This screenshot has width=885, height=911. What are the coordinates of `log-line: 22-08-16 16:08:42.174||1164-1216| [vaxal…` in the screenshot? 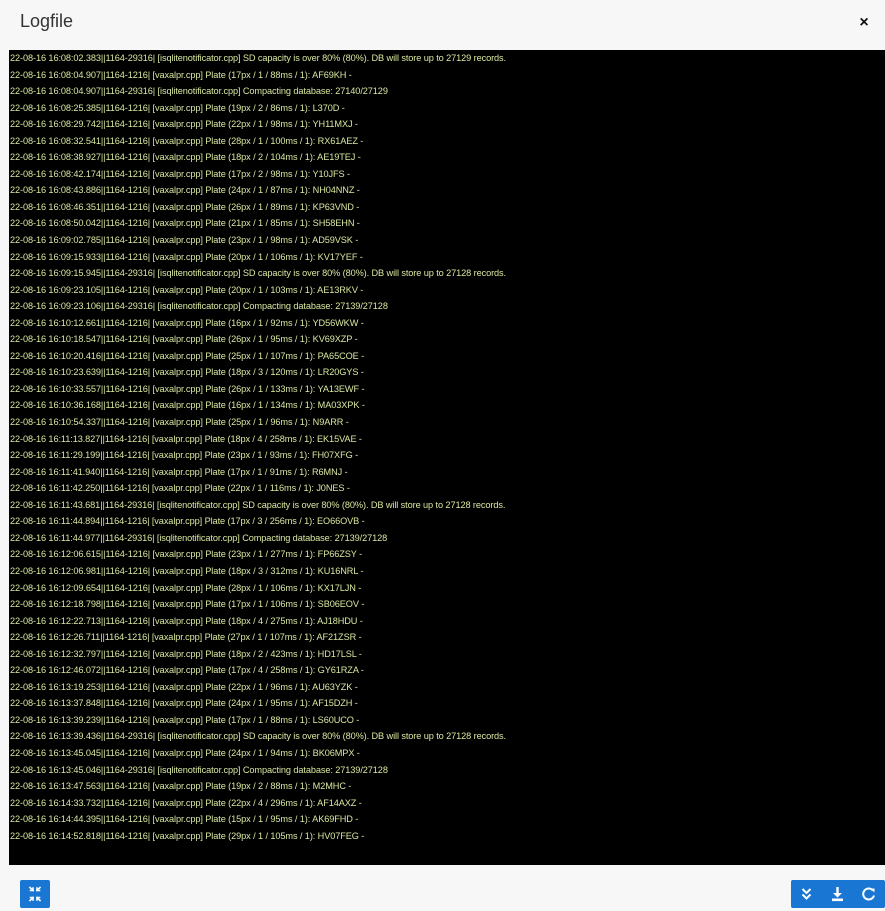 It's located at (180, 173).